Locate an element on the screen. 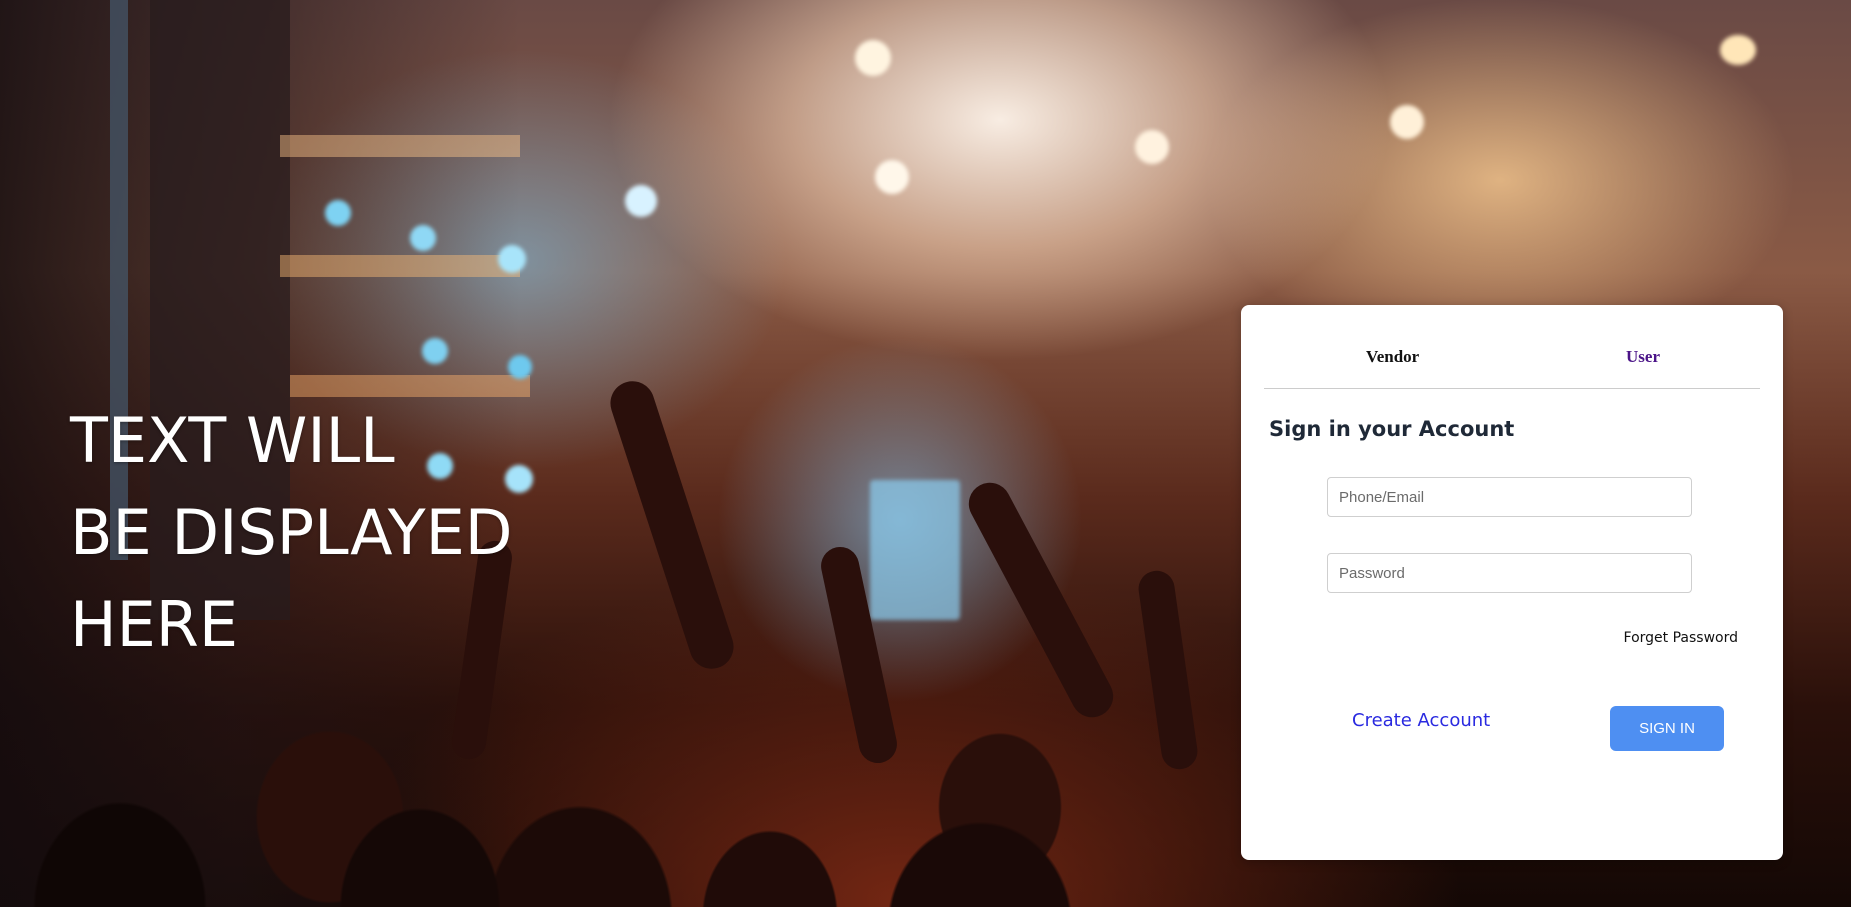 The height and width of the screenshot is (907, 1851). tab-user: User is located at coordinates (1643, 357).